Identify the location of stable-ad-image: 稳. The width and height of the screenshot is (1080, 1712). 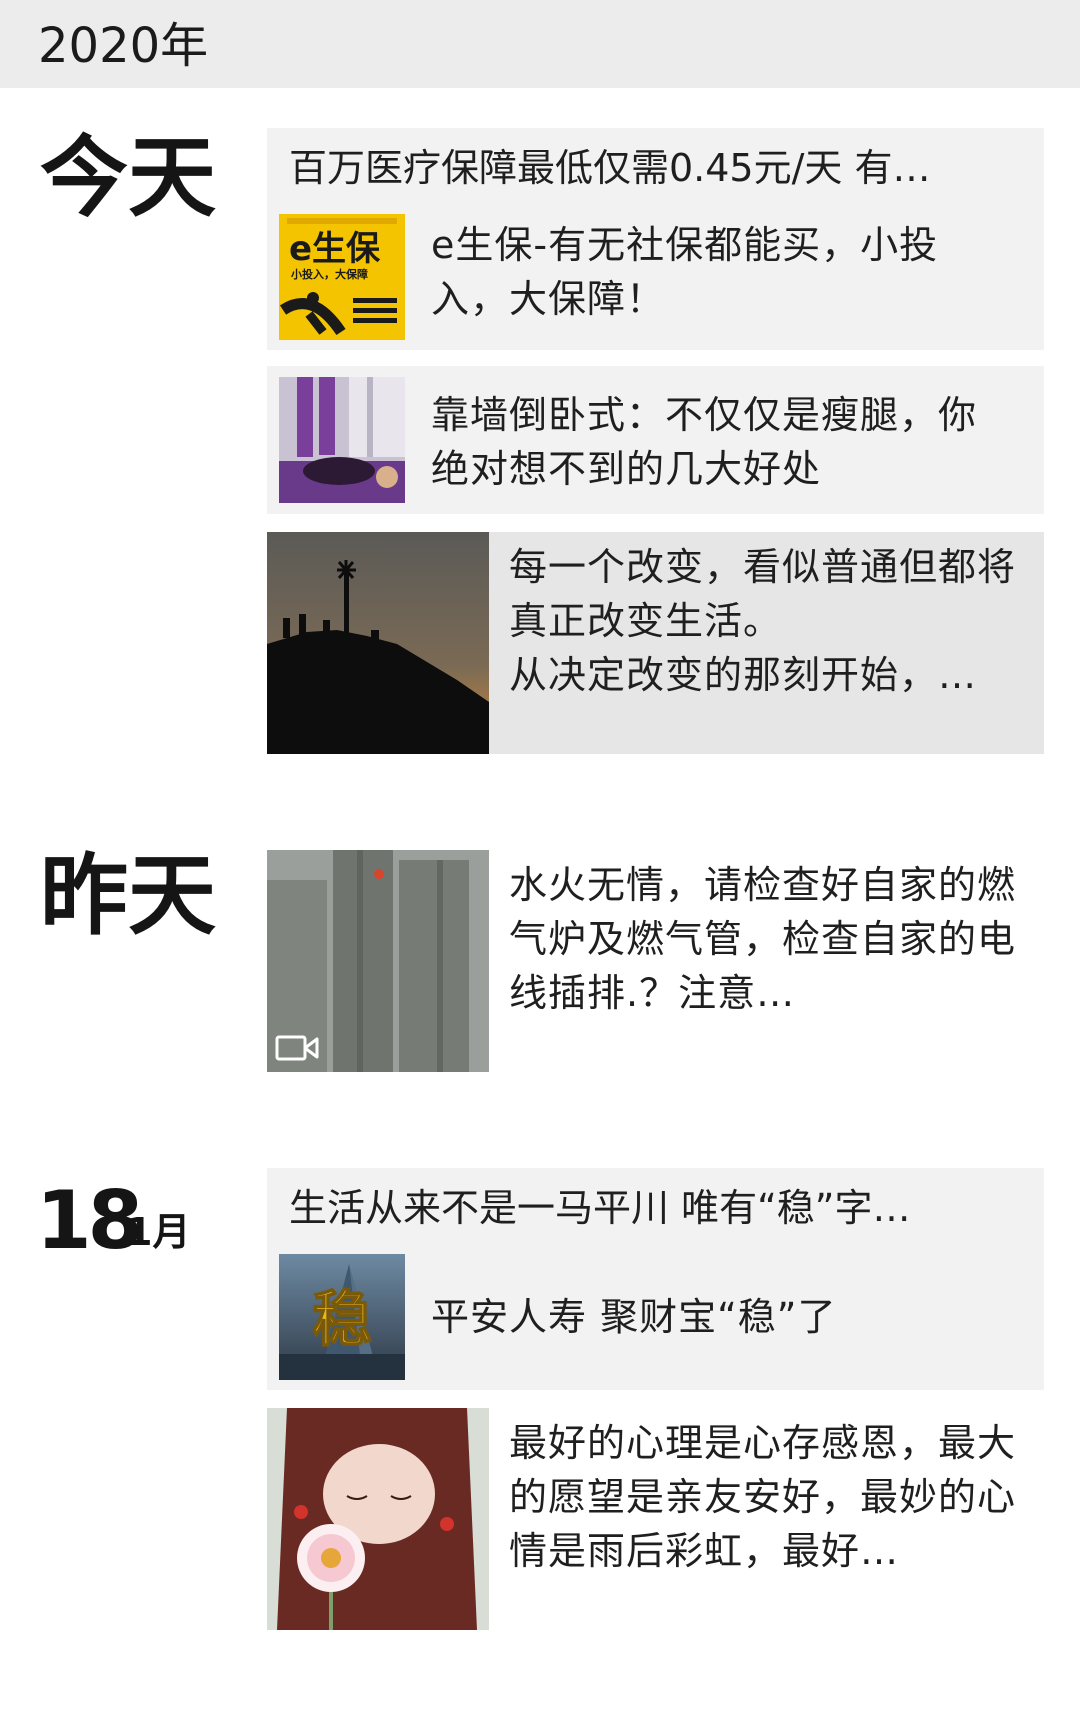
(342, 1317).